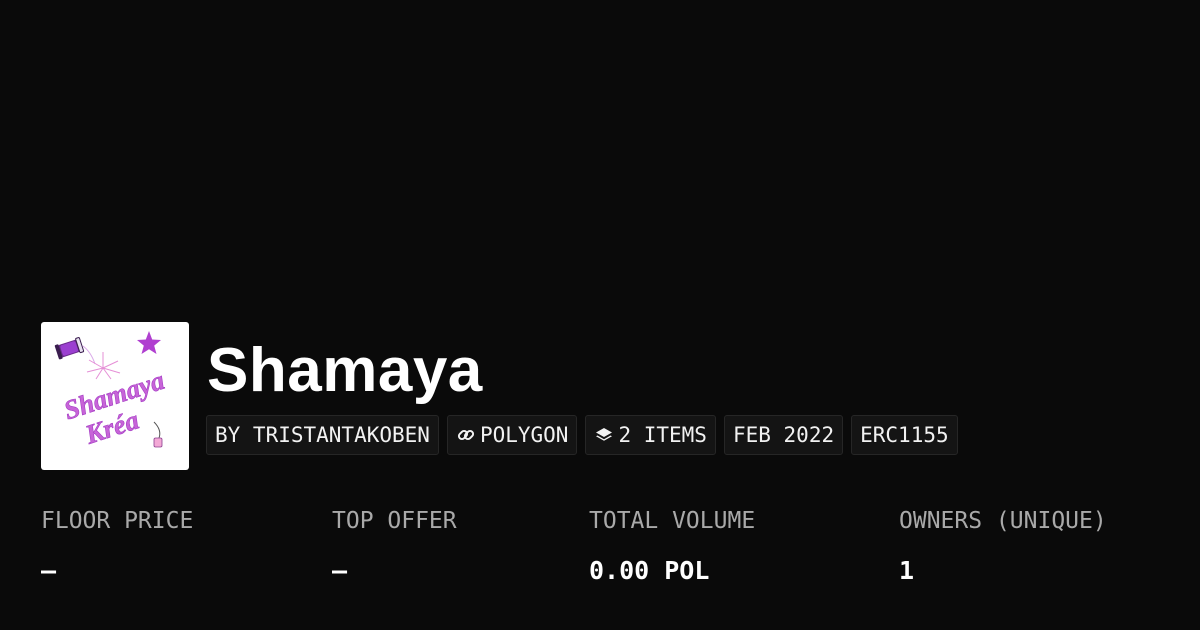 This screenshot has width=1200, height=630. What do you see at coordinates (117, 546) in the screenshot?
I see `stat-floor-price: FLOOR PRICE —` at bounding box center [117, 546].